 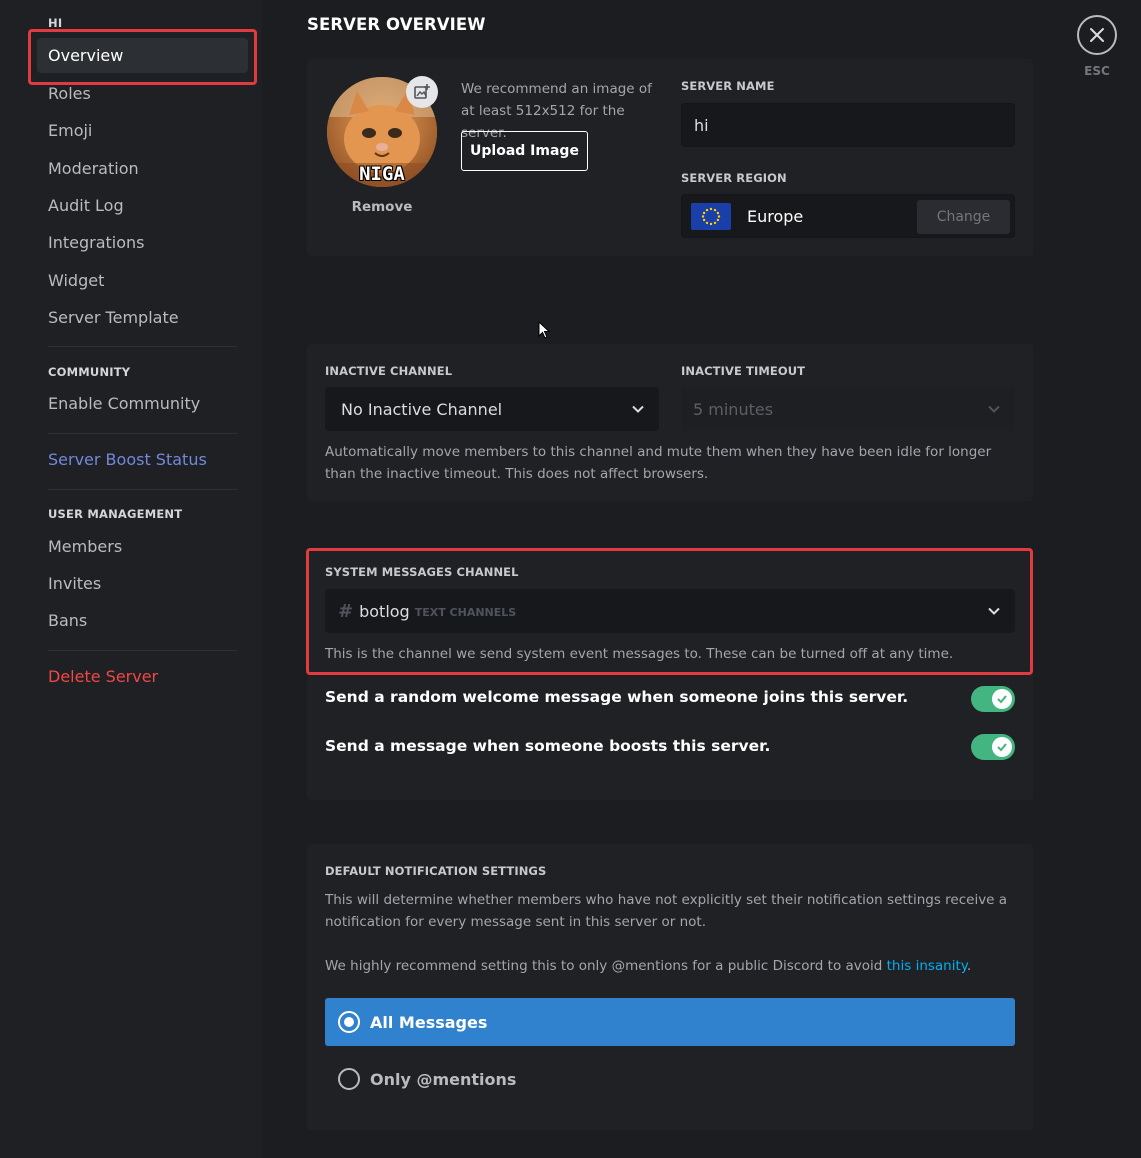 I want to click on sidebar-item-emoji: Emoji, so click(x=142, y=130).